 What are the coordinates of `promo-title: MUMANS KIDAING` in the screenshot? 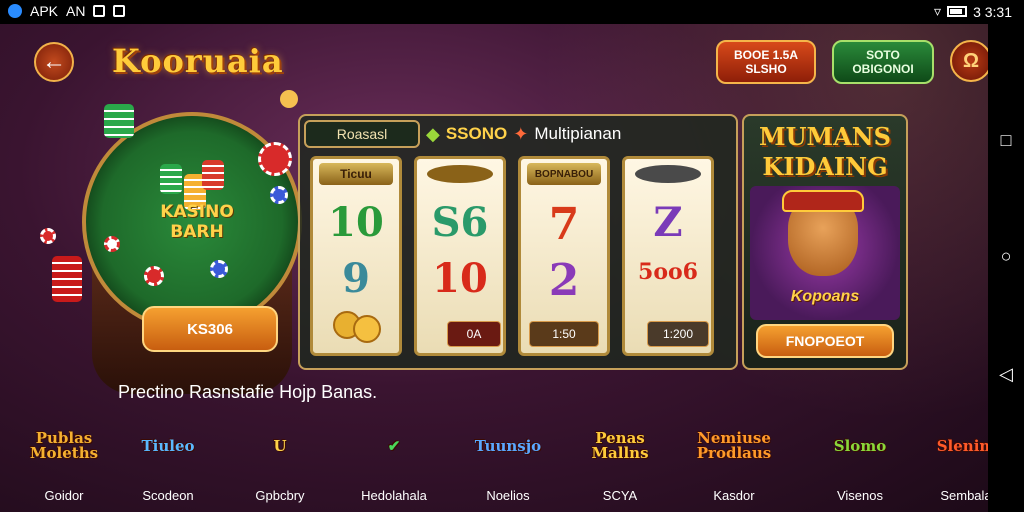 It's located at (825, 152).